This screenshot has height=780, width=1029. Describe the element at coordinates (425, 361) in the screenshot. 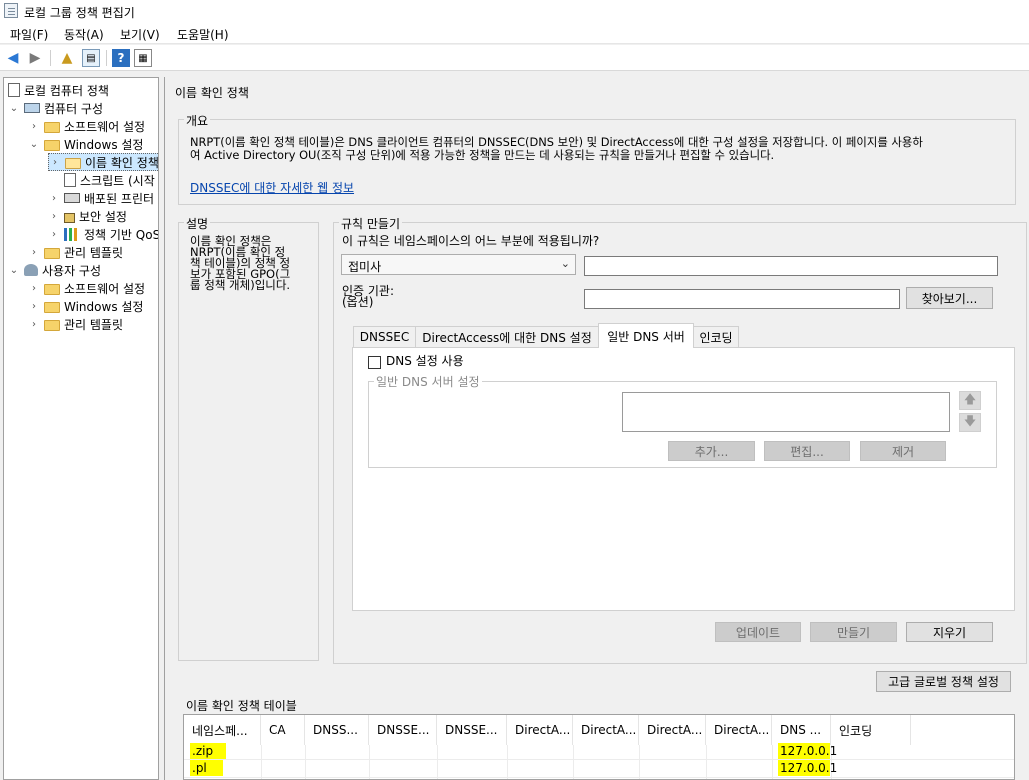

I see `dns-settings-label: DNS 설정 사용` at that location.